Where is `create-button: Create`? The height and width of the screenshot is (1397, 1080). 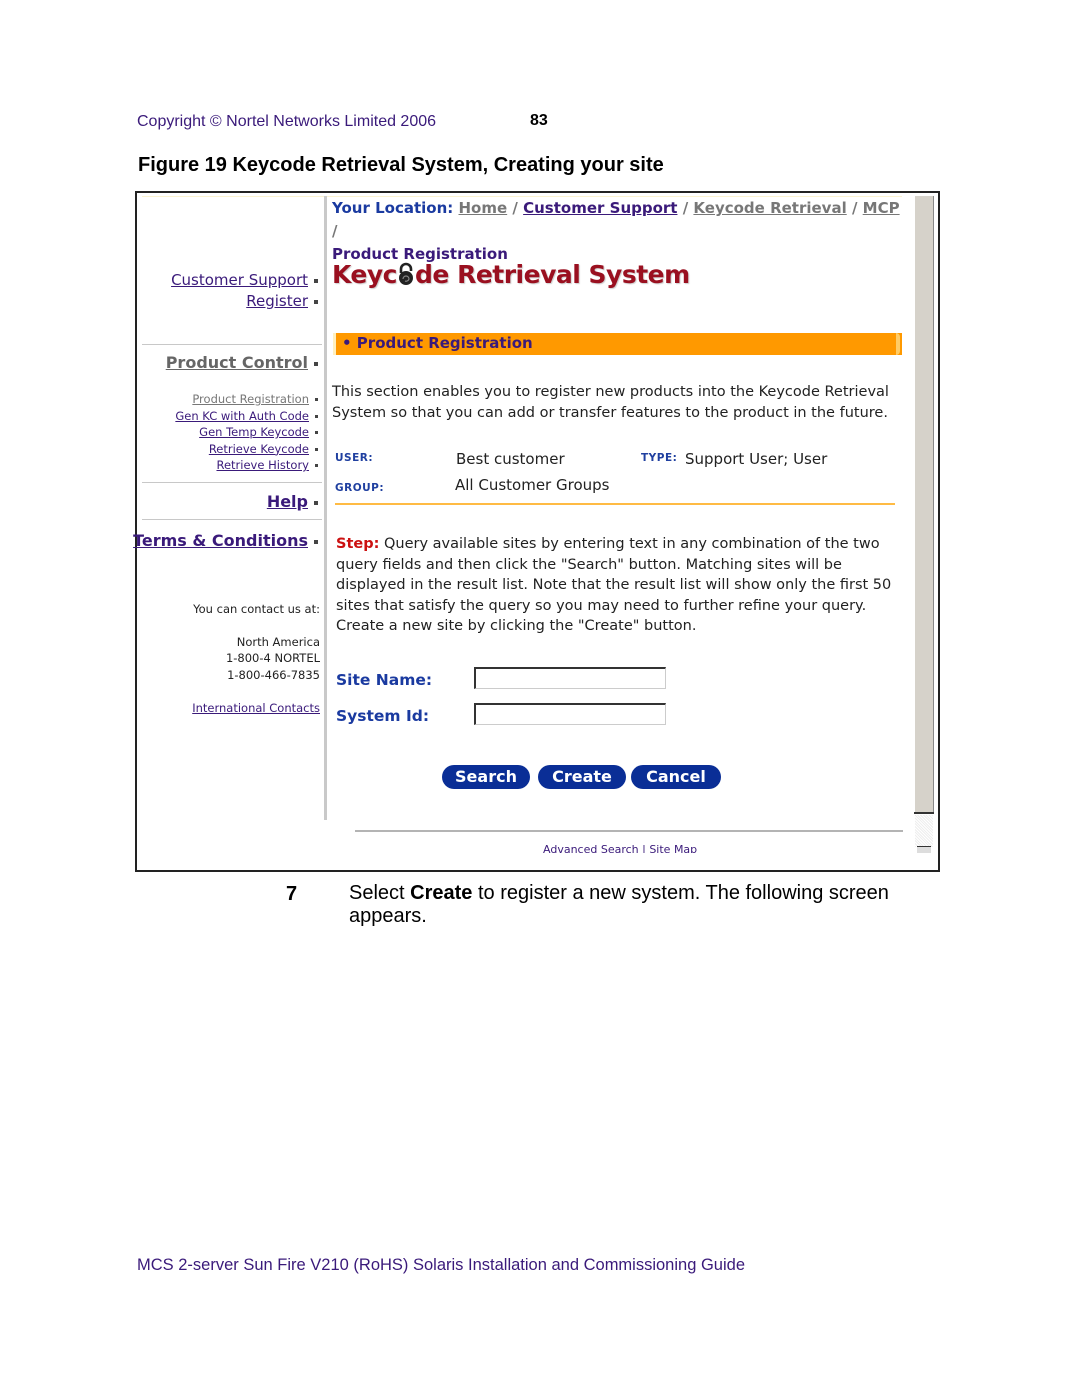
create-button: Create is located at coordinates (582, 777).